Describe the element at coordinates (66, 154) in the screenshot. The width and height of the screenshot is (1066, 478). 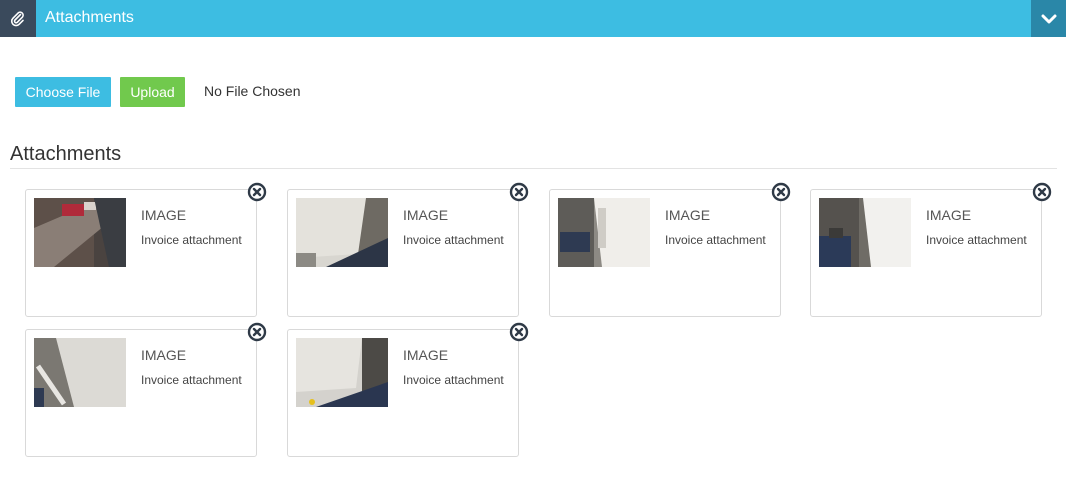
I see `section-title: Attachments` at that location.